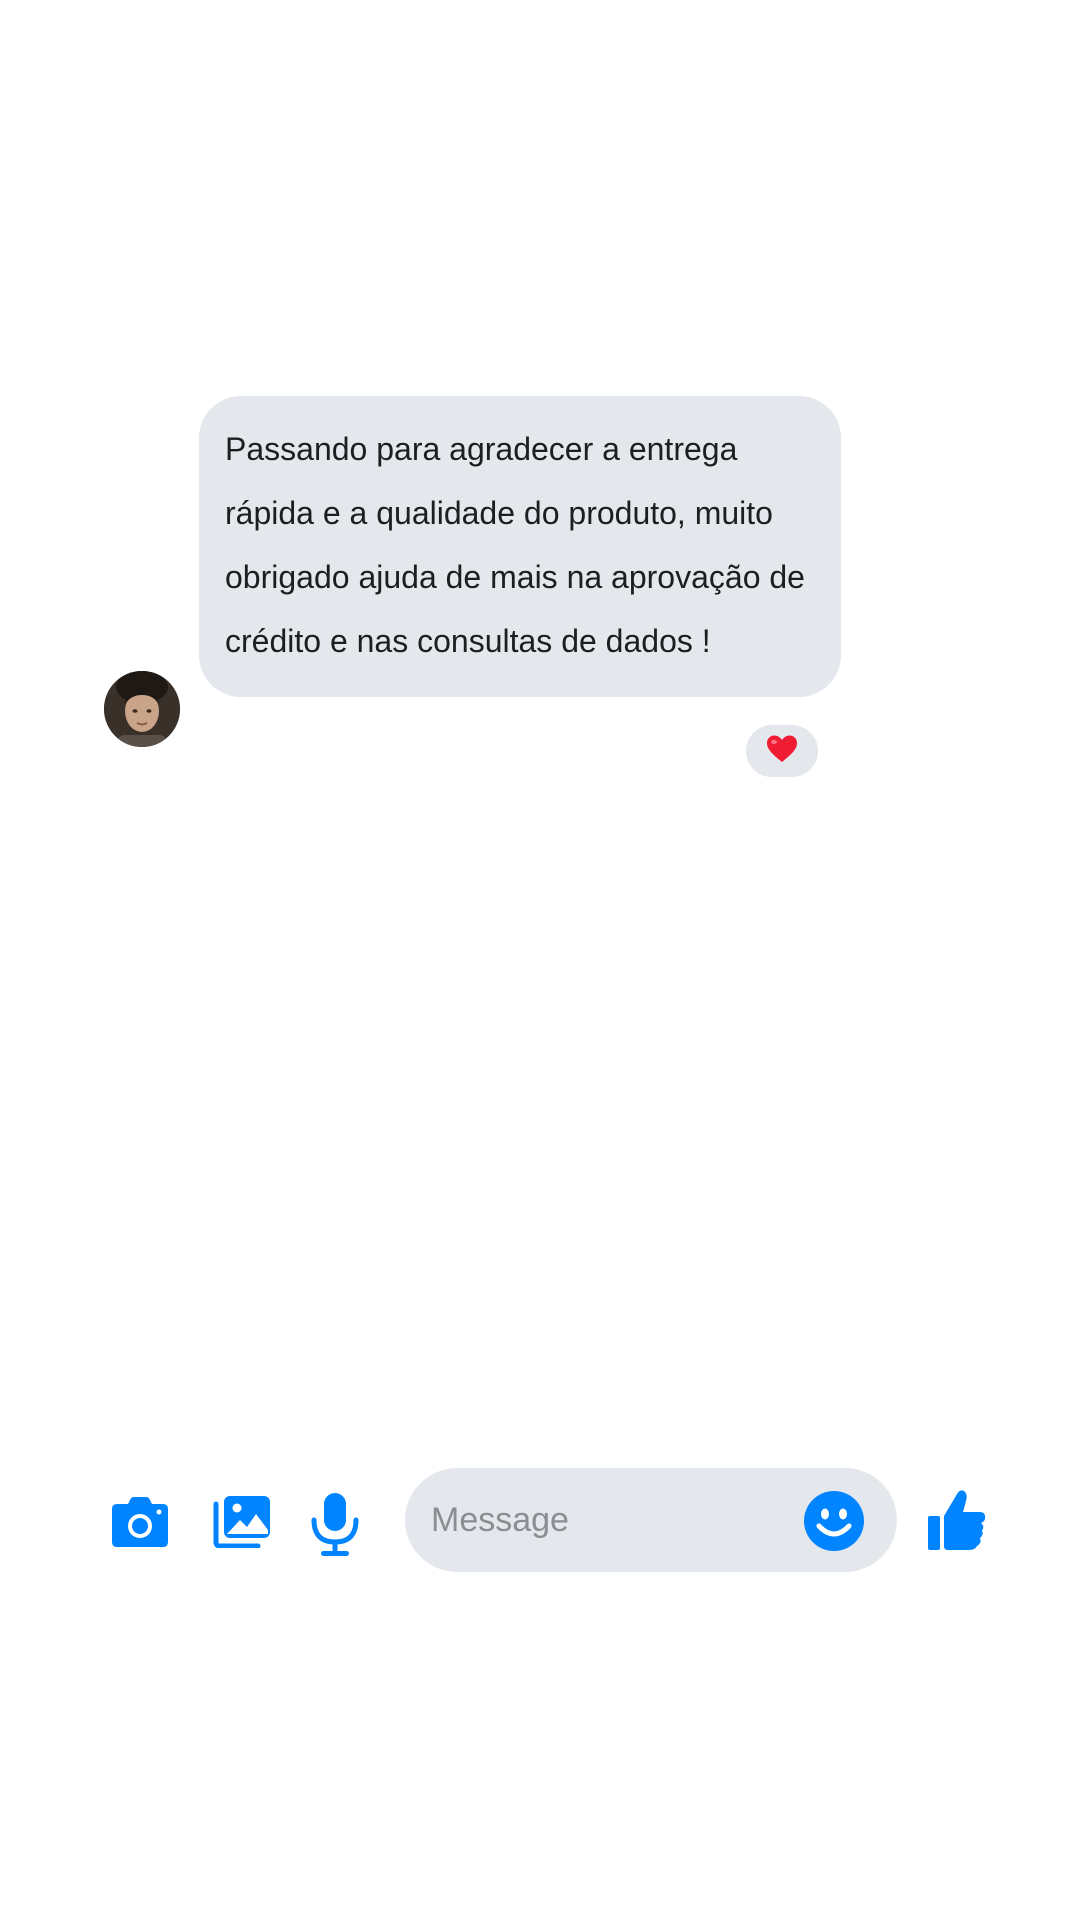  I want to click on avatar-photo, so click(142, 709).